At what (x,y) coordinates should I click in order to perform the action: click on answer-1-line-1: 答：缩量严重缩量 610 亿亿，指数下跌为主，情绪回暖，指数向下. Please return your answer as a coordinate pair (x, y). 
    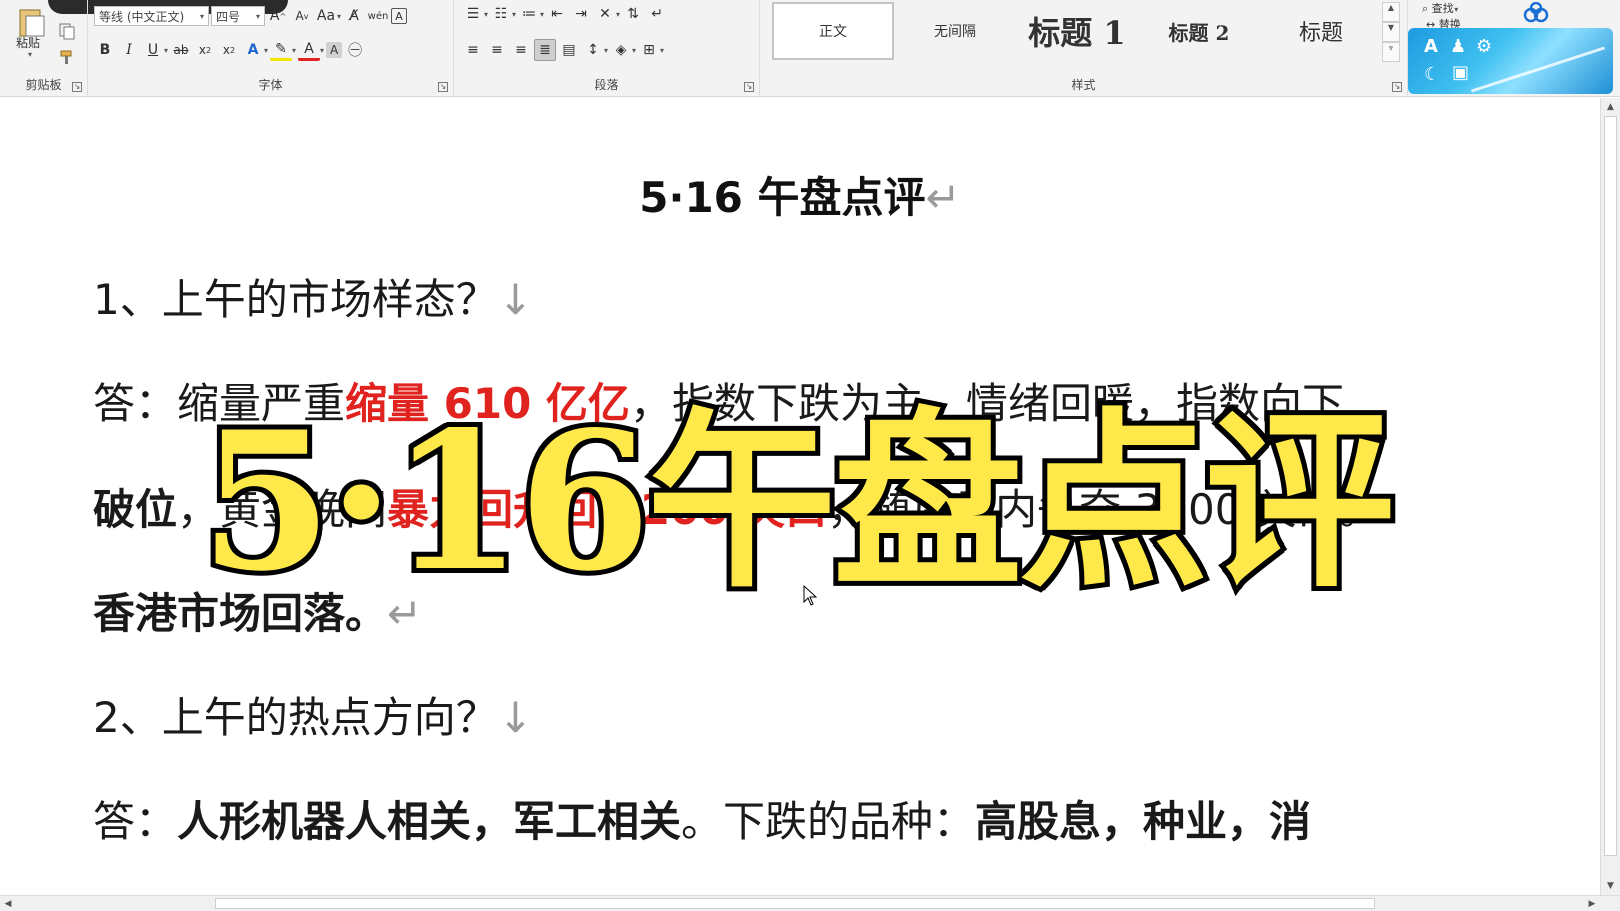
    Looking at the image, I should click on (718, 400).